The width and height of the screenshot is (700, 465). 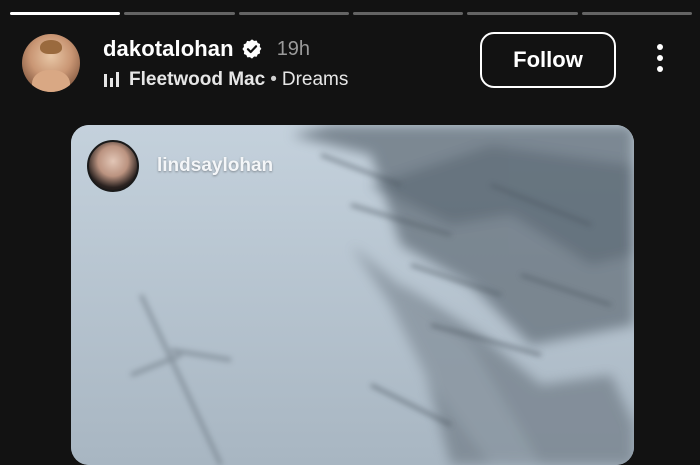 I want to click on follow-button: Follow, so click(x=548, y=60).